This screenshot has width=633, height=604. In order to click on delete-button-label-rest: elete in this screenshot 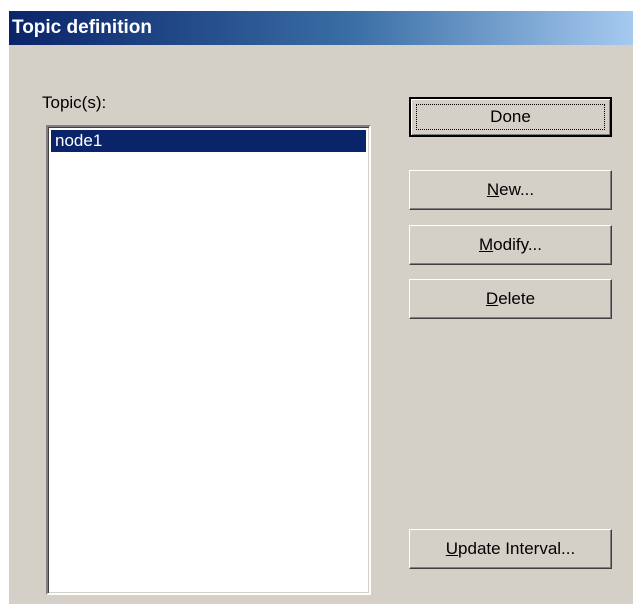, I will do `click(517, 298)`.